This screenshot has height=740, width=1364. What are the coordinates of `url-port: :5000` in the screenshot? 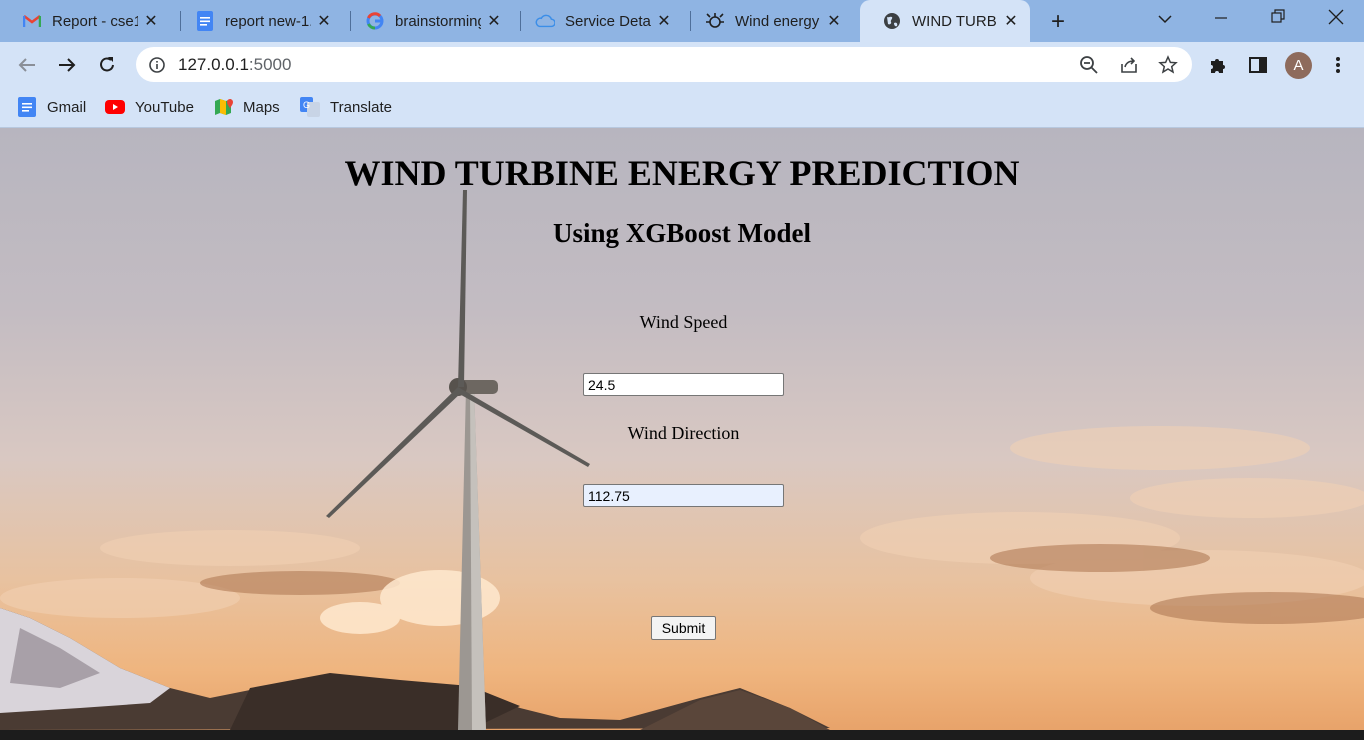 It's located at (270, 64).